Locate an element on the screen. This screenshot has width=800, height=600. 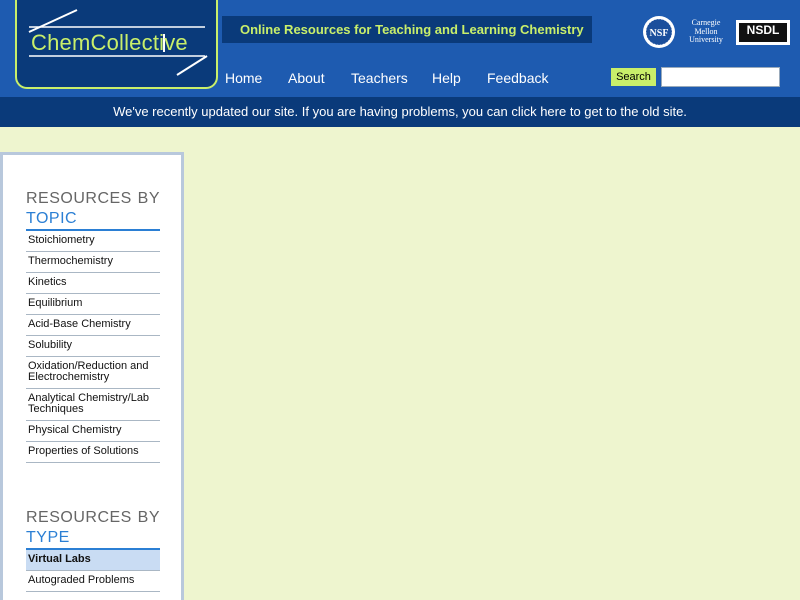
nsdl-logo-body: NSDL is located at coordinates (763, 32).